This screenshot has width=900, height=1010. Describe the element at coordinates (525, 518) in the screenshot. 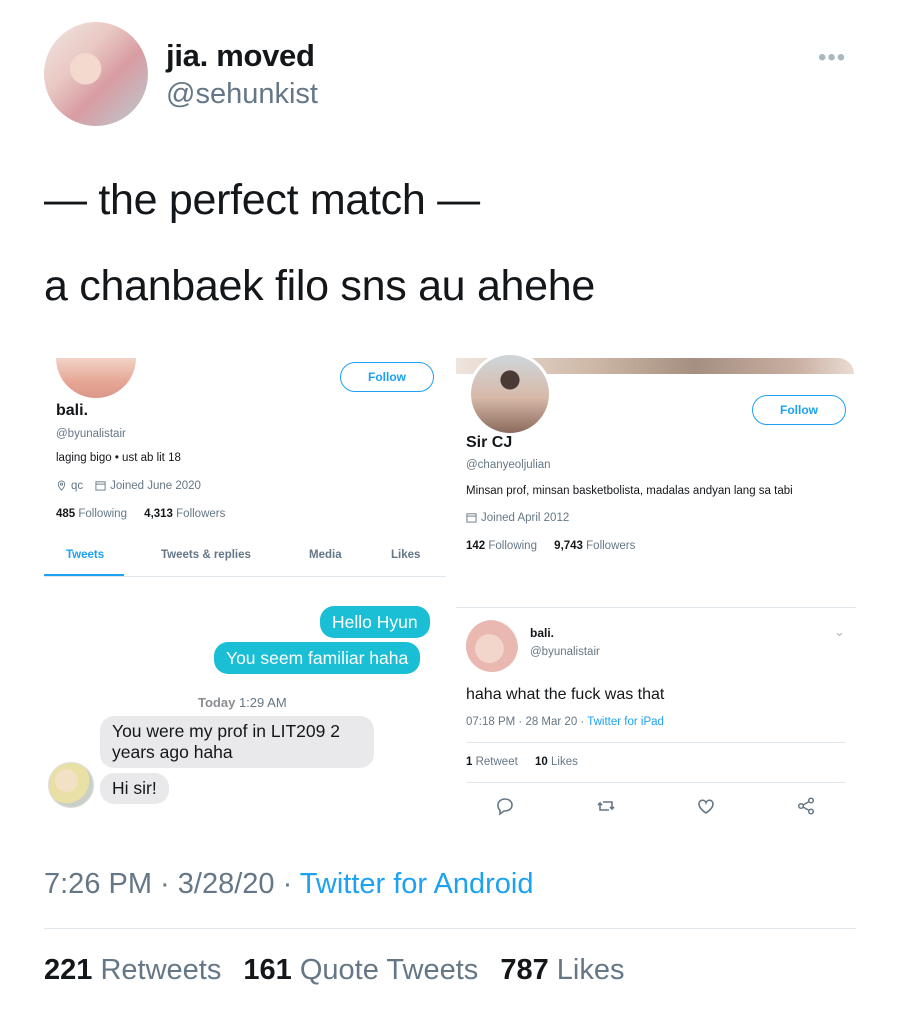

I see `joined-text: Joined April 2012` at that location.